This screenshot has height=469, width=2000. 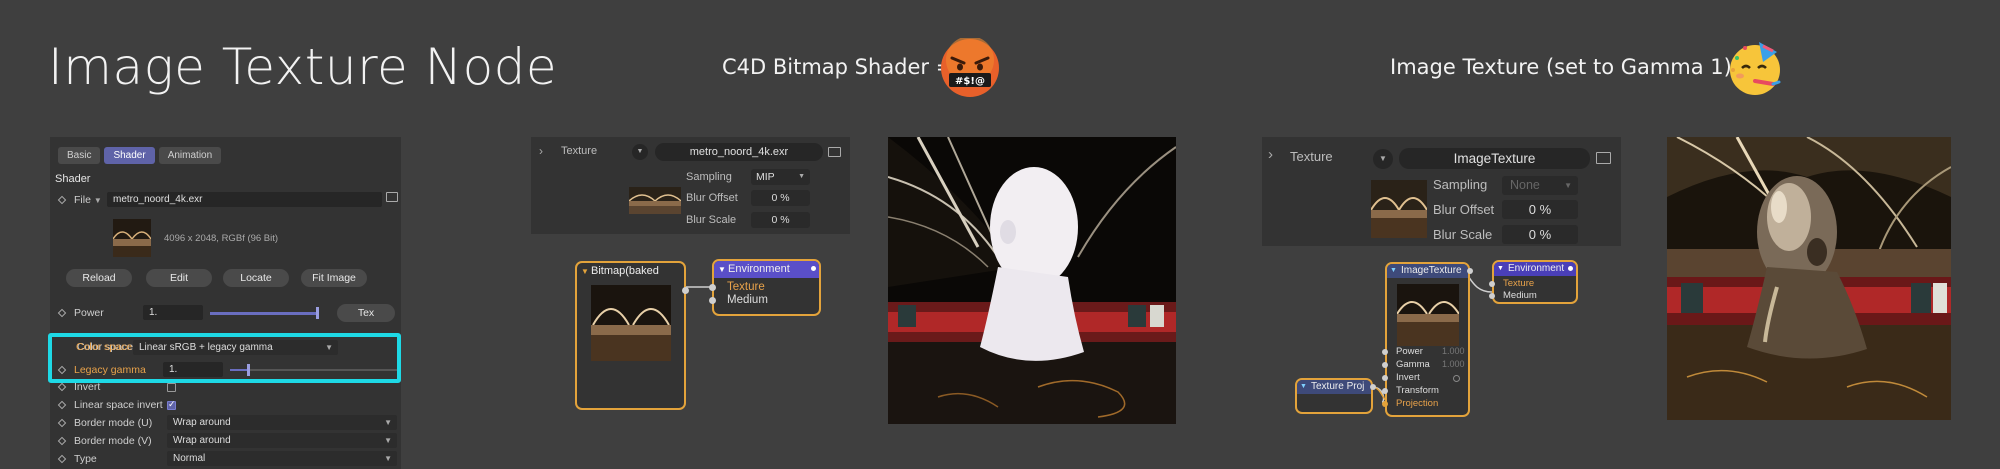 I want to click on file-path-field: metro_noord_4k.exr, so click(x=244, y=199).